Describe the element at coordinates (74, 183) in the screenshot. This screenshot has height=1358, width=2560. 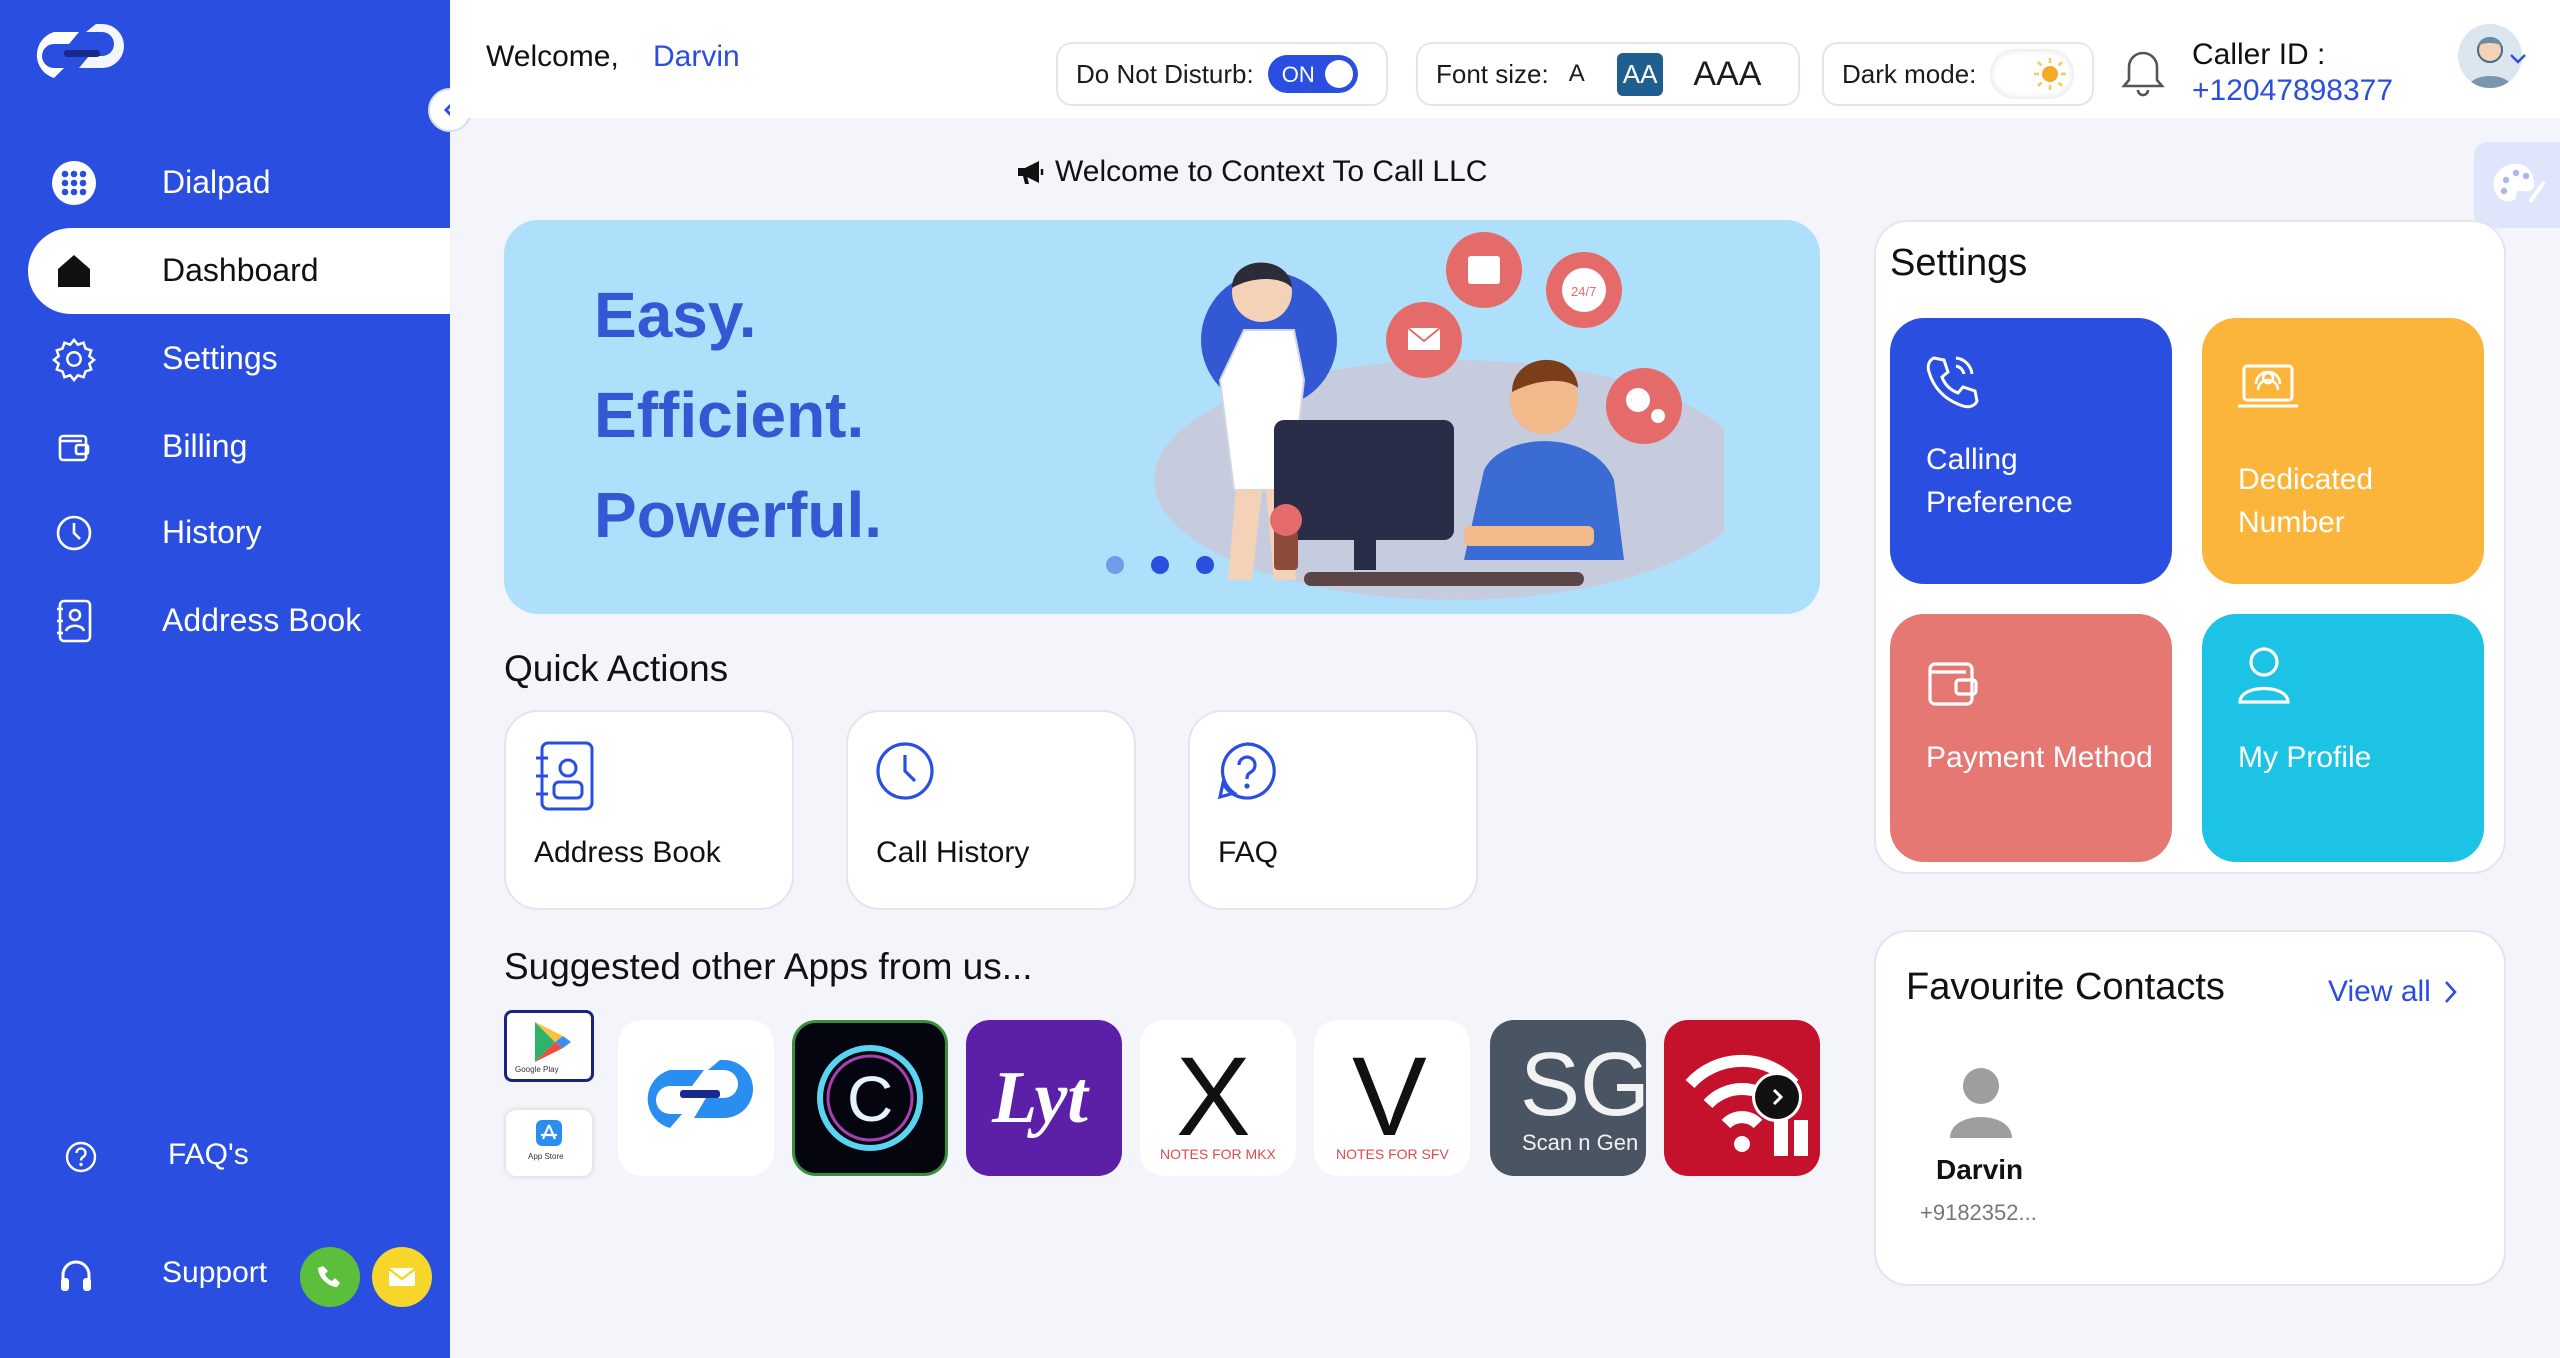
I see `dialpad-icon` at that location.